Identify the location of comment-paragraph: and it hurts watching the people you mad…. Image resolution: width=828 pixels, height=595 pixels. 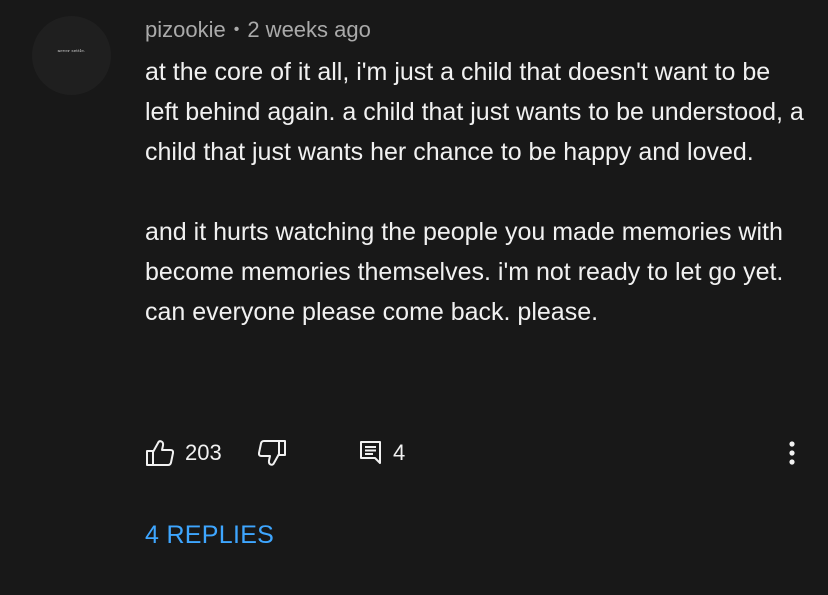
(464, 272).